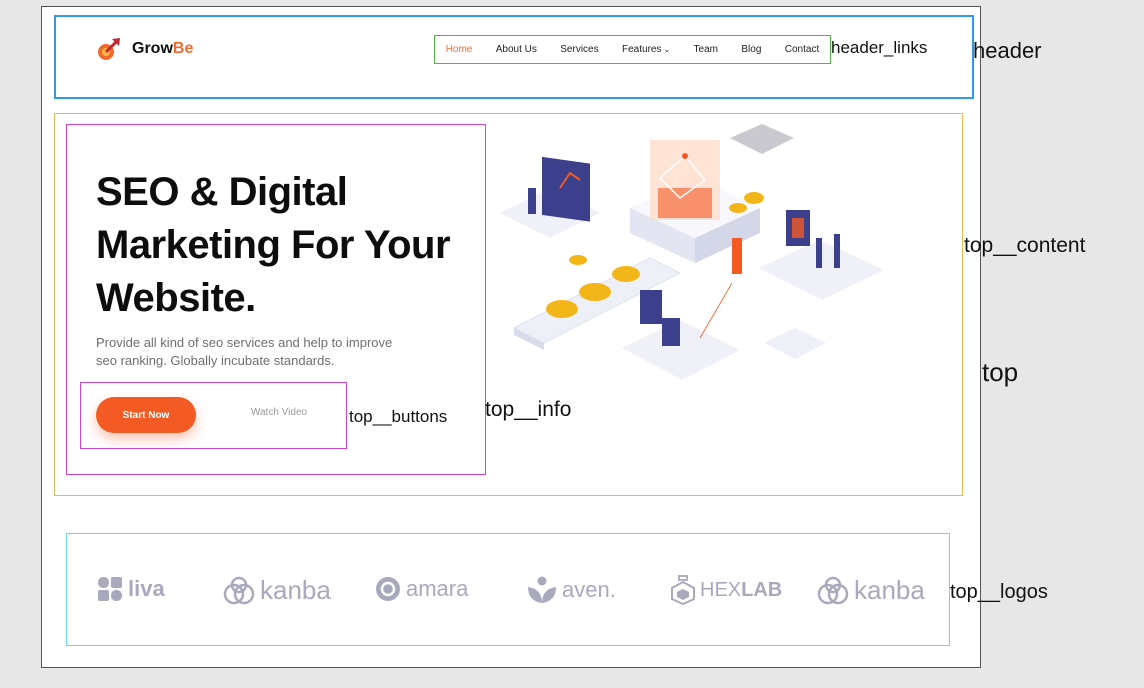 This screenshot has height=688, width=1144. I want to click on top-logos-annotation-label: top__logos, so click(999, 592).